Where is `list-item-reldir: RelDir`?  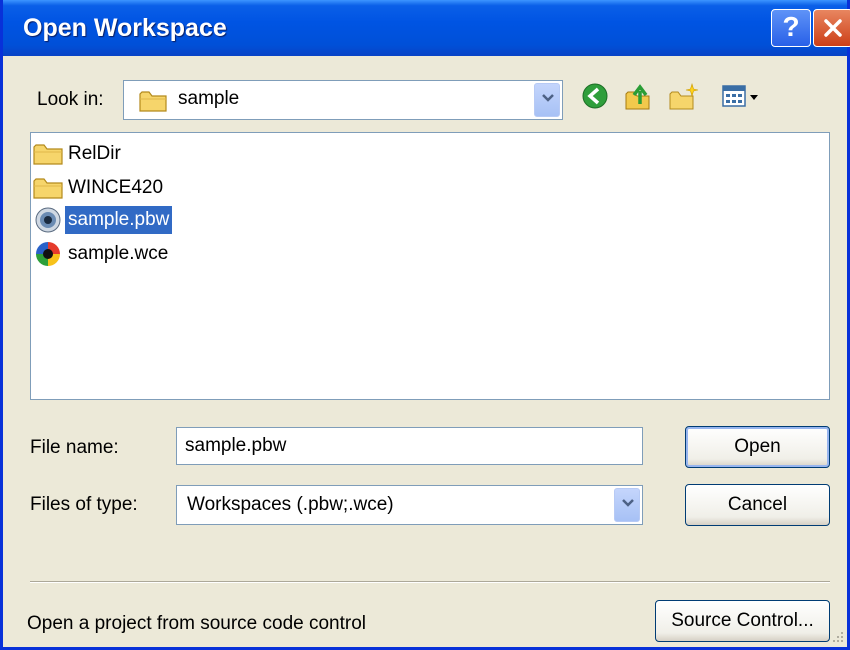
list-item-reldir: RelDir is located at coordinates (78, 154).